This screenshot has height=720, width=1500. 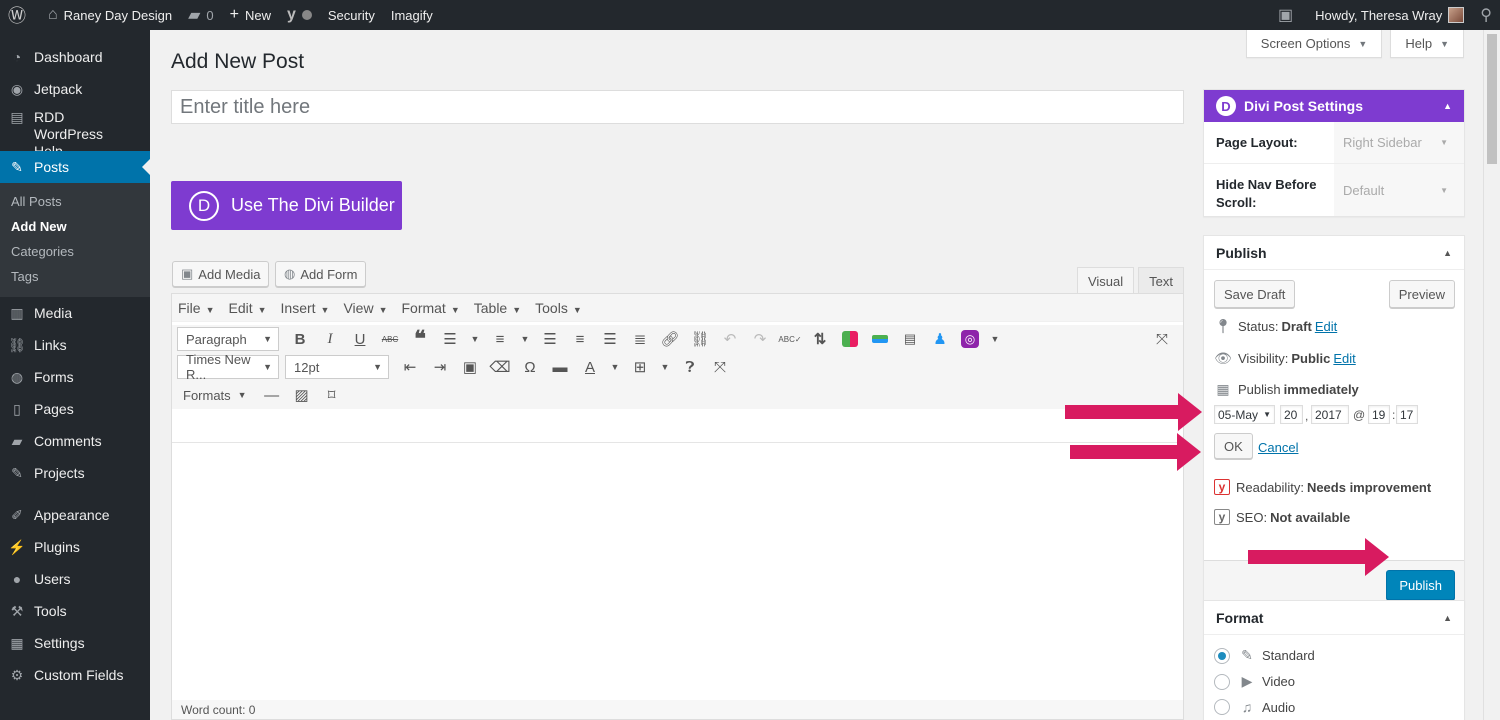 I want to click on sidebar-item-appearance: ✐ Appearance, so click(x=75, y=515).